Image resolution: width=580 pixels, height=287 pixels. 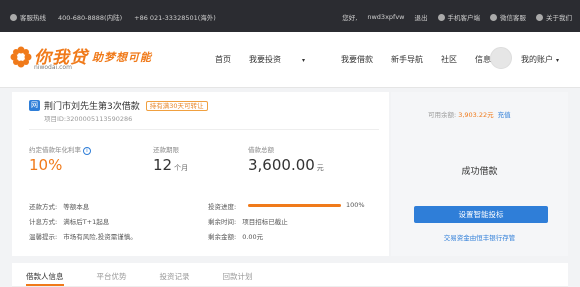 What do you see at coordinates (539, 17) in the screenshot?
I see `info-icon` at bounding box center [539, 17].